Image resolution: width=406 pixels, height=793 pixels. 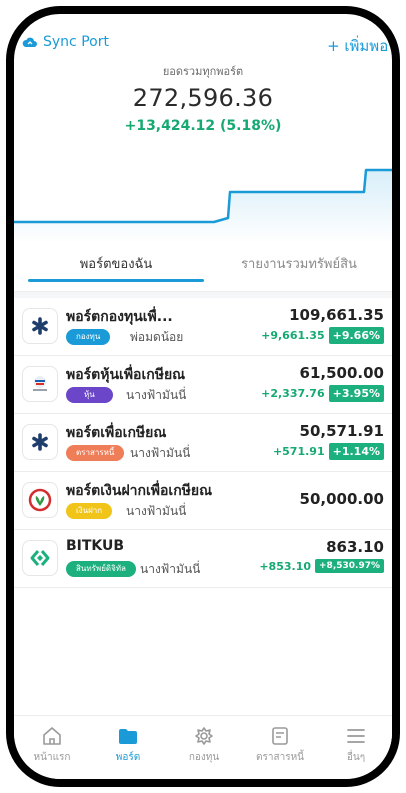 What do you see at coordinates (101, 569) in the screenshot?
I see `portfolio-type-badge: สินทรัพย์ดิจิทัล` at bounding box center [101, 569].